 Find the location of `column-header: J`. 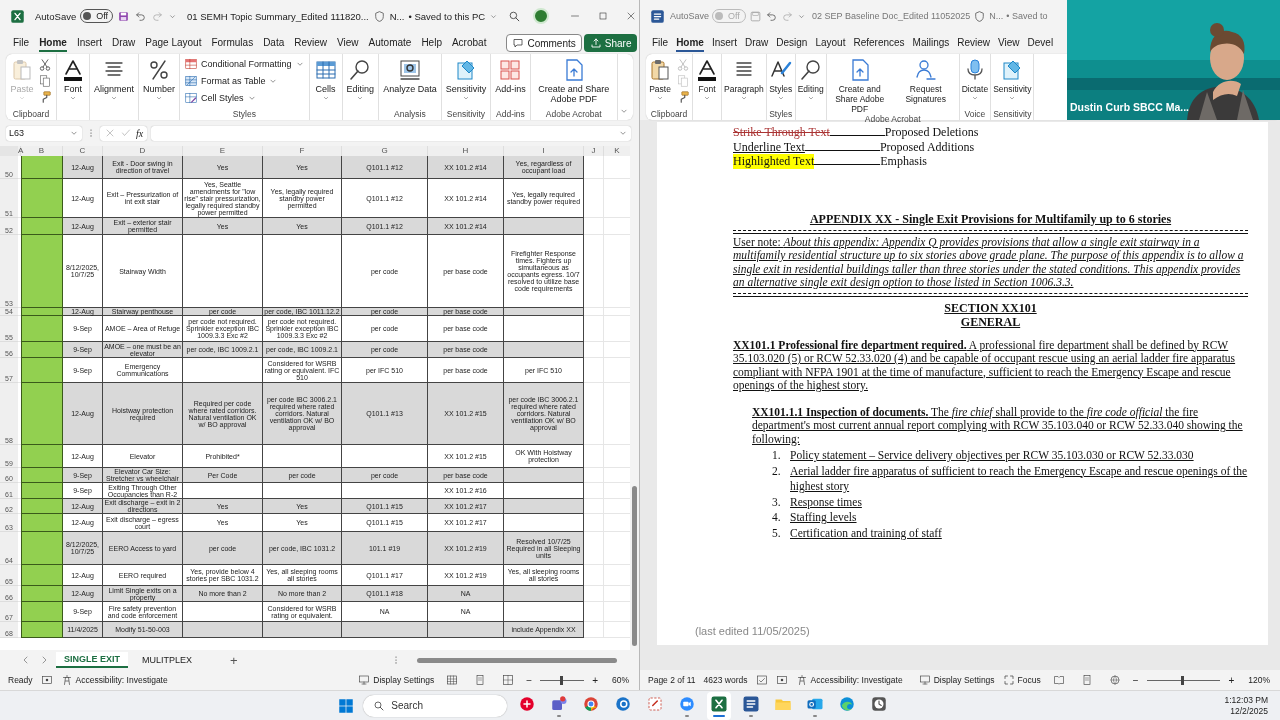

column-header: J is located at coordinates (594, 151).